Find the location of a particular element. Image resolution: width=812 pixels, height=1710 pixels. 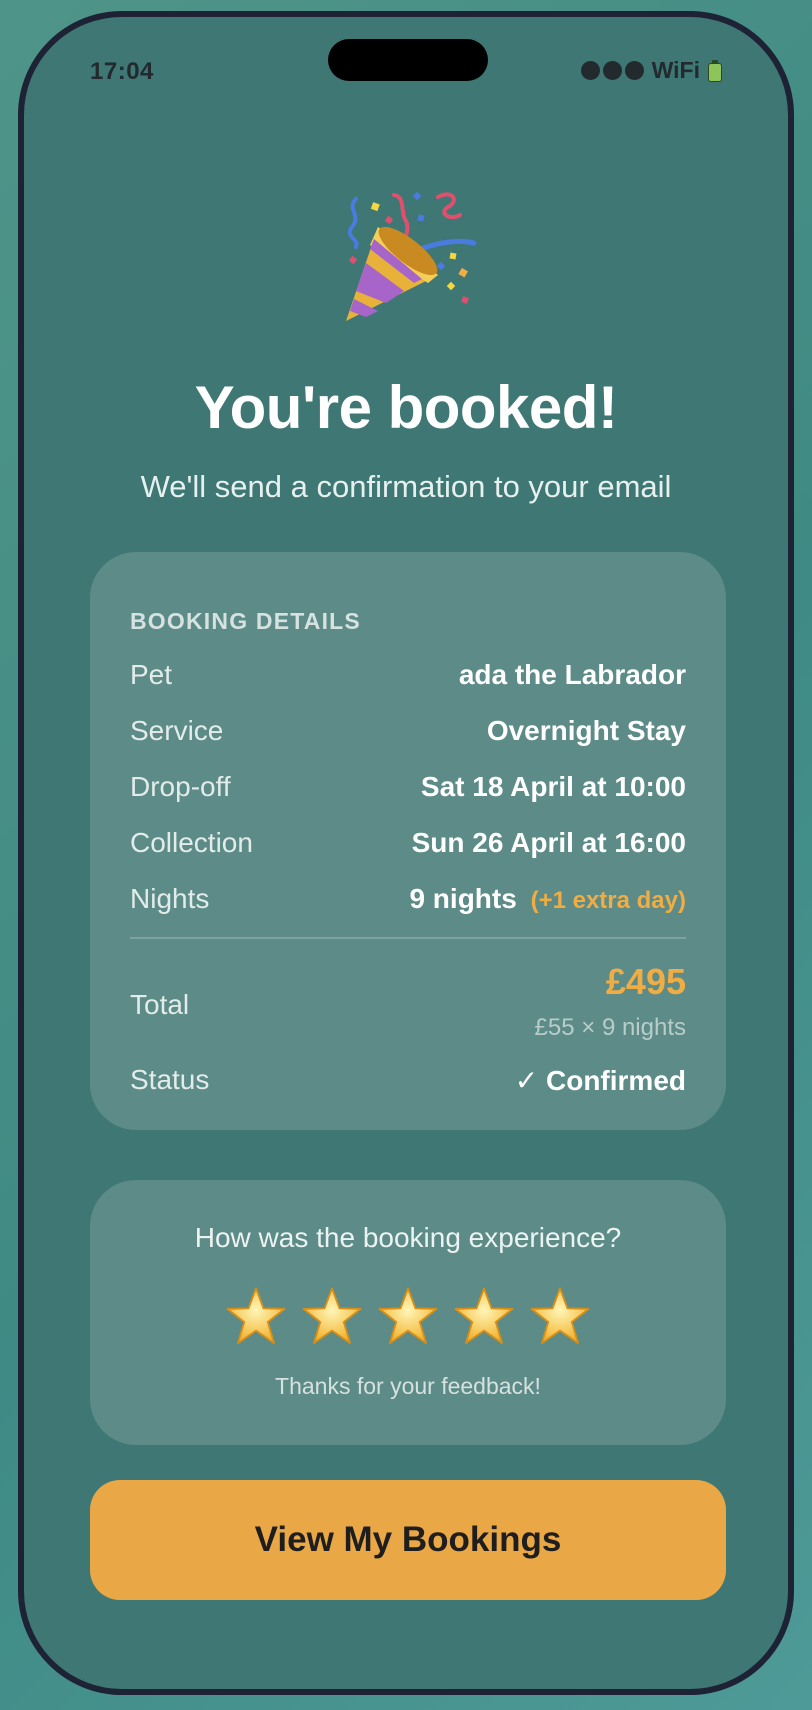

dynamic-island is located at coordinates (408, 60).